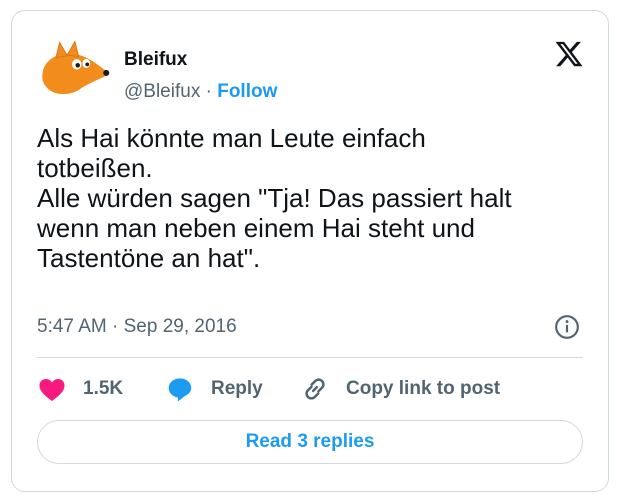 The width and height of the screenshot is (620, 502). Describe the element at coordinates (423, 388) in the screenshot. I see `copy-link-label: Copy link to post` at that location.